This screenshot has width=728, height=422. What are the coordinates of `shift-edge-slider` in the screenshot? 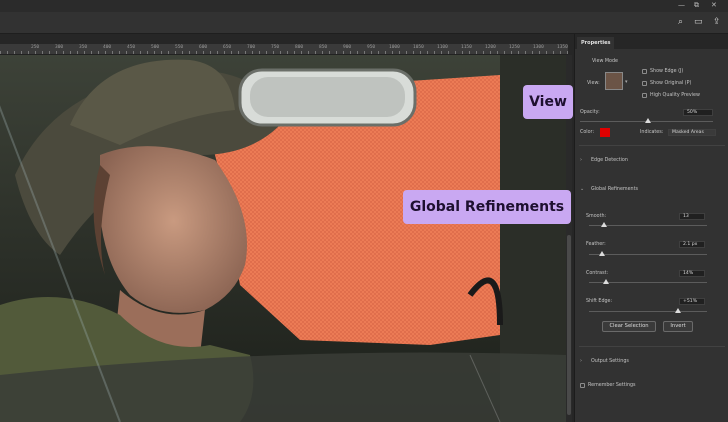 It's located at (648, 311).